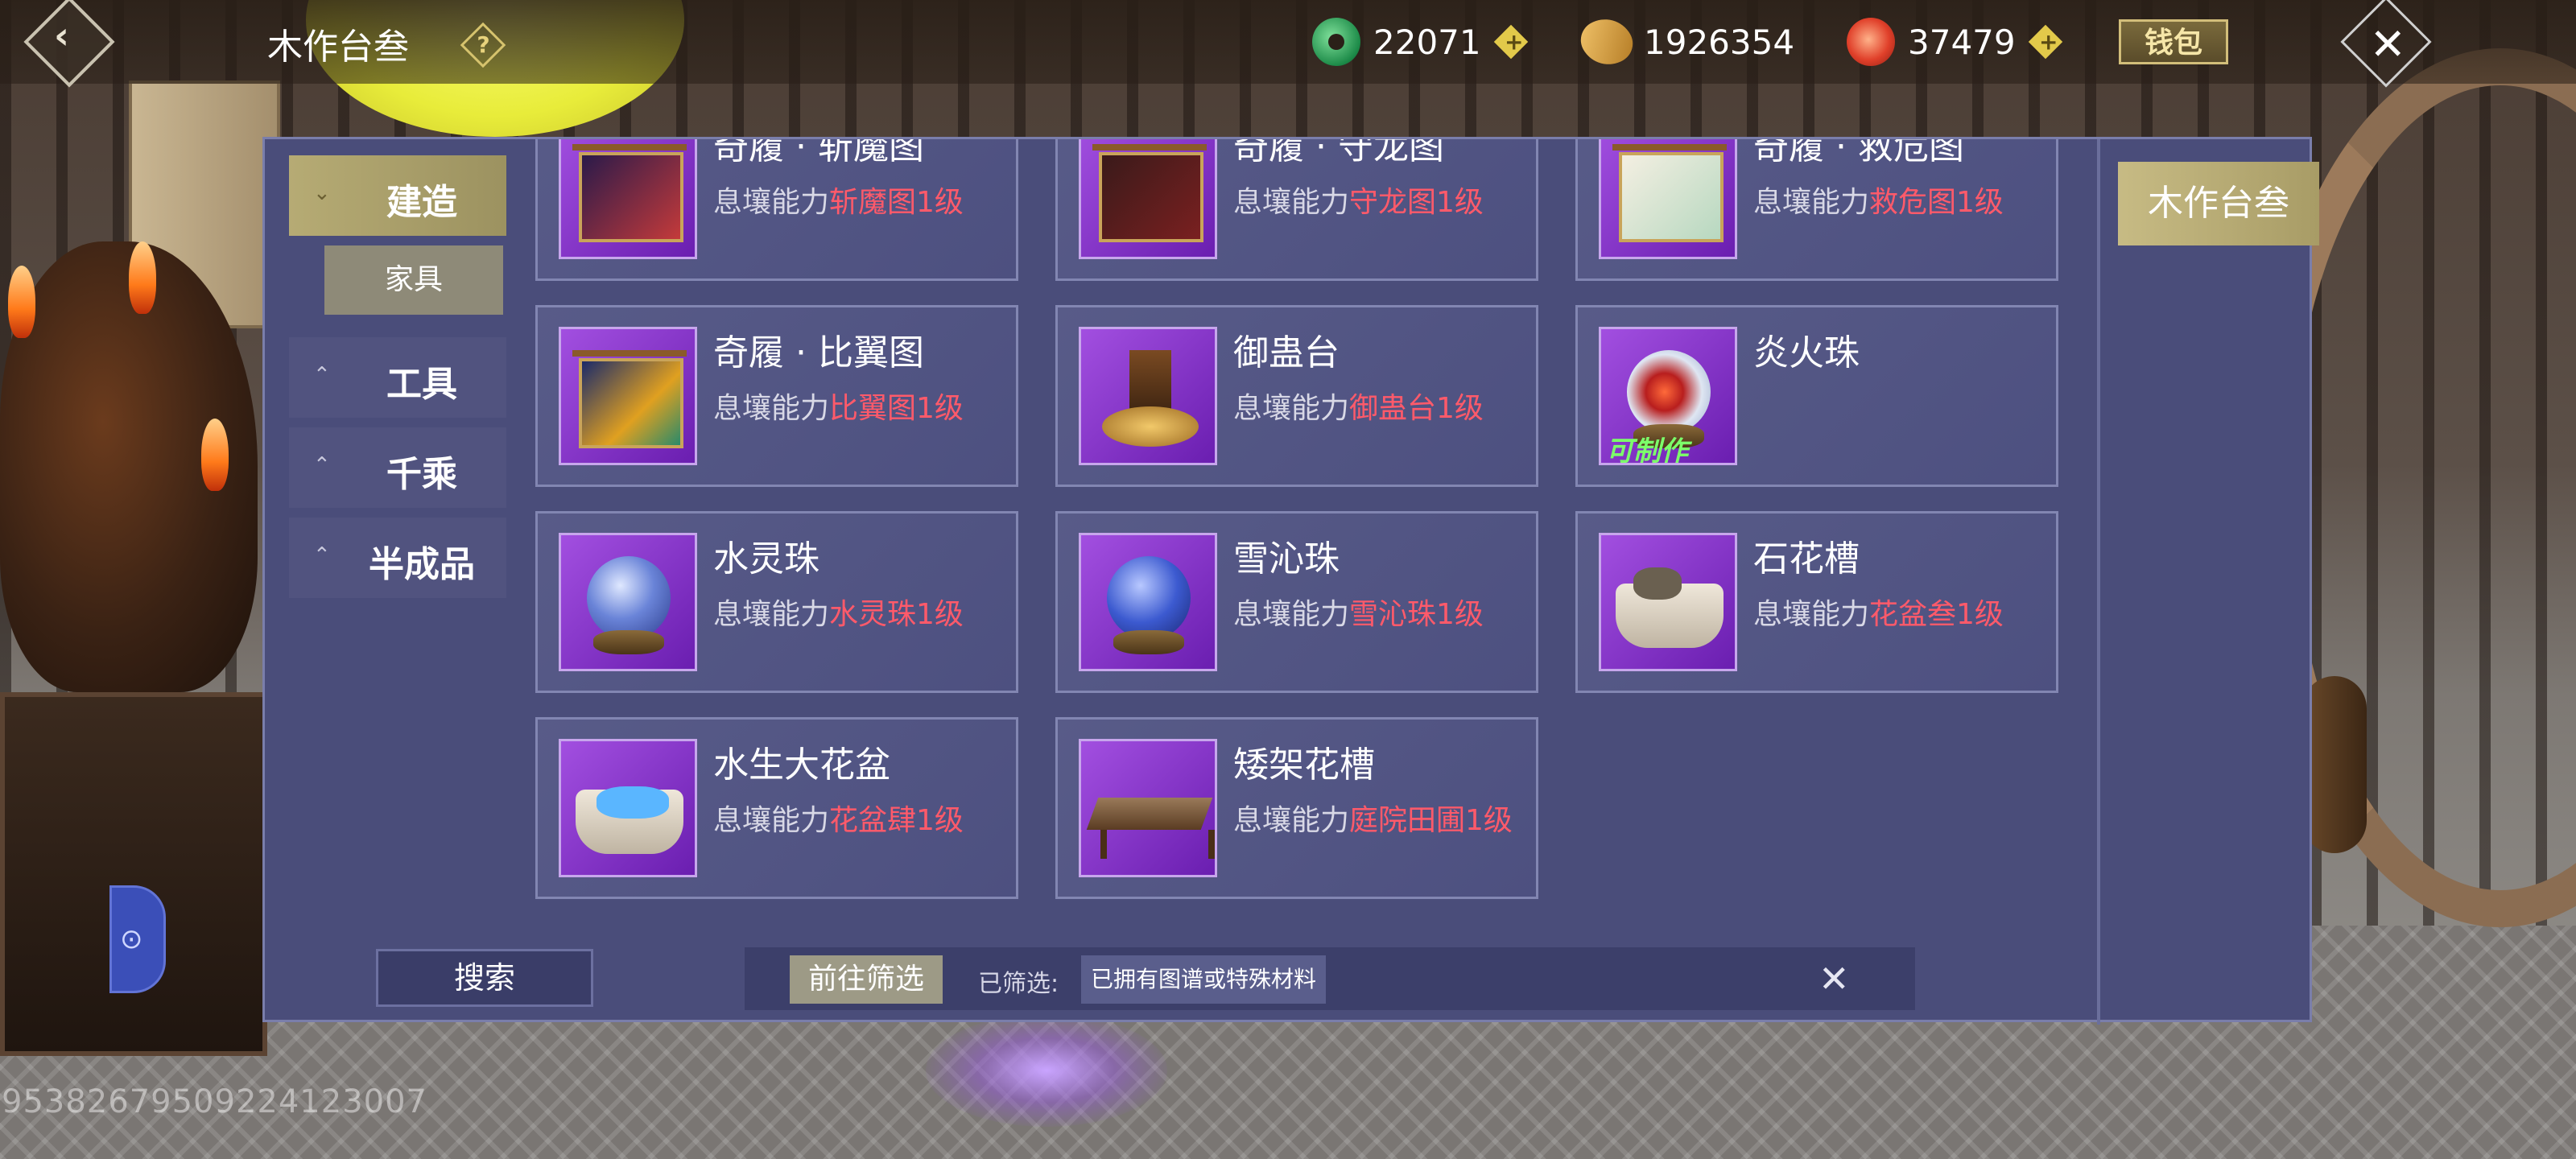 This screenshot has width=2576, height=1159. I want to click on item-name: 奇履 · 比翼图, so click(818, 352).